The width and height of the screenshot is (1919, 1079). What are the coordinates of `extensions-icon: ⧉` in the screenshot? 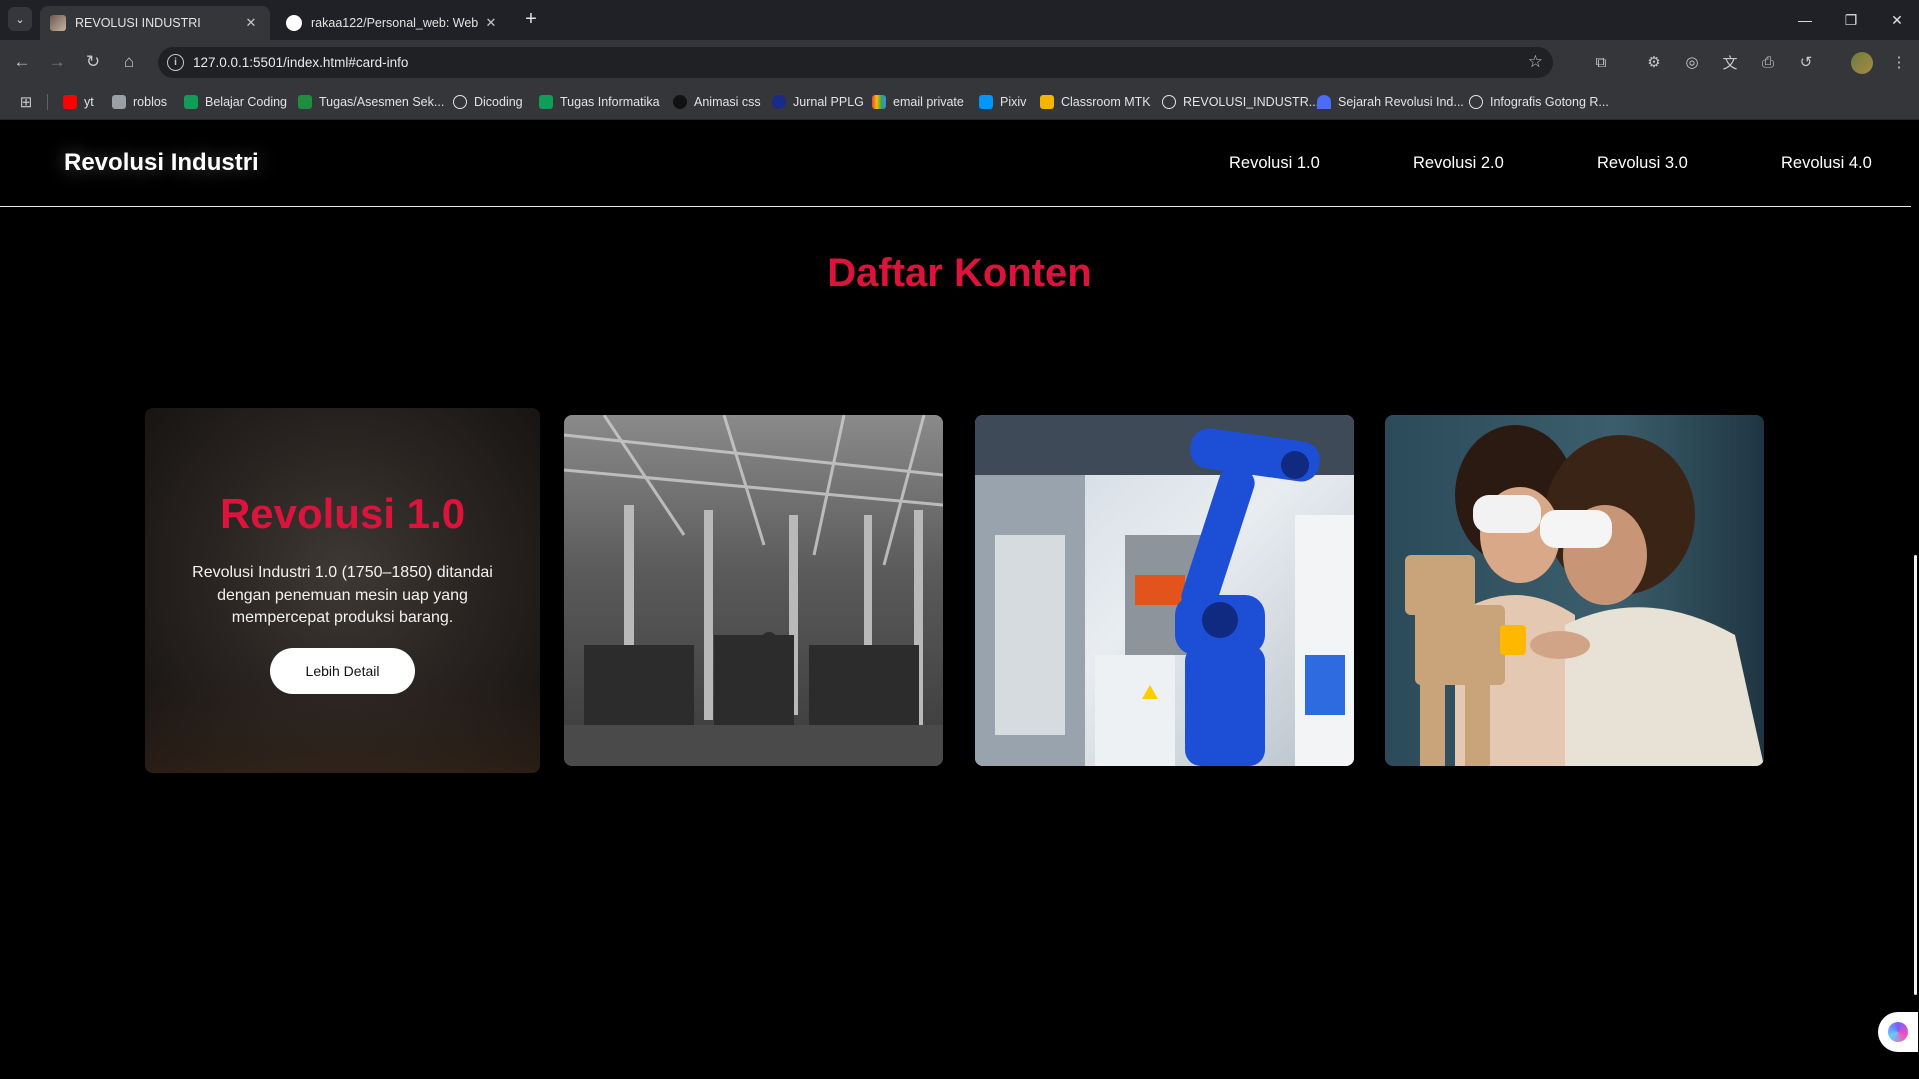 It's located at (1601, 62).